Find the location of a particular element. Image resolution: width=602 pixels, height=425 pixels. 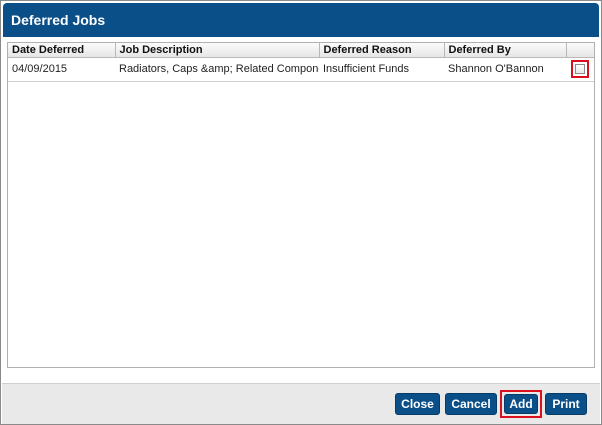

cell-job-description: Radiators, Caps &amp; Related Components is located at coordinates (217, 69).